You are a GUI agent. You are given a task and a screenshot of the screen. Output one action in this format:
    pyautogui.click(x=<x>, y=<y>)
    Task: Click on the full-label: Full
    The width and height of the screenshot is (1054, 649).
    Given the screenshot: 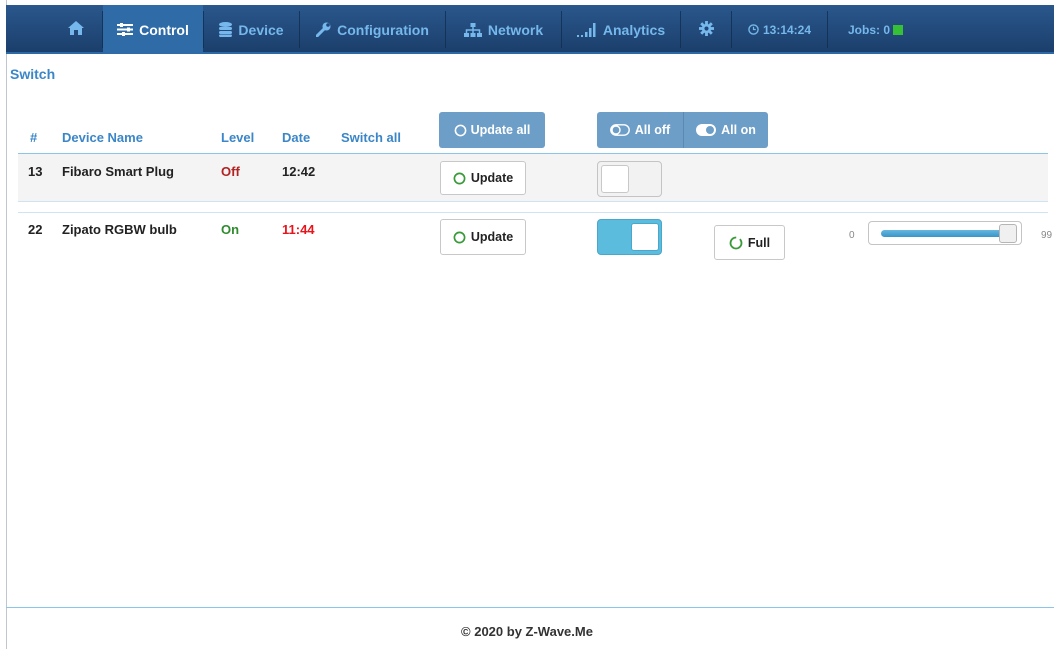 What is the action you would take?
    pyautogui.click(x=759, y=242)
    